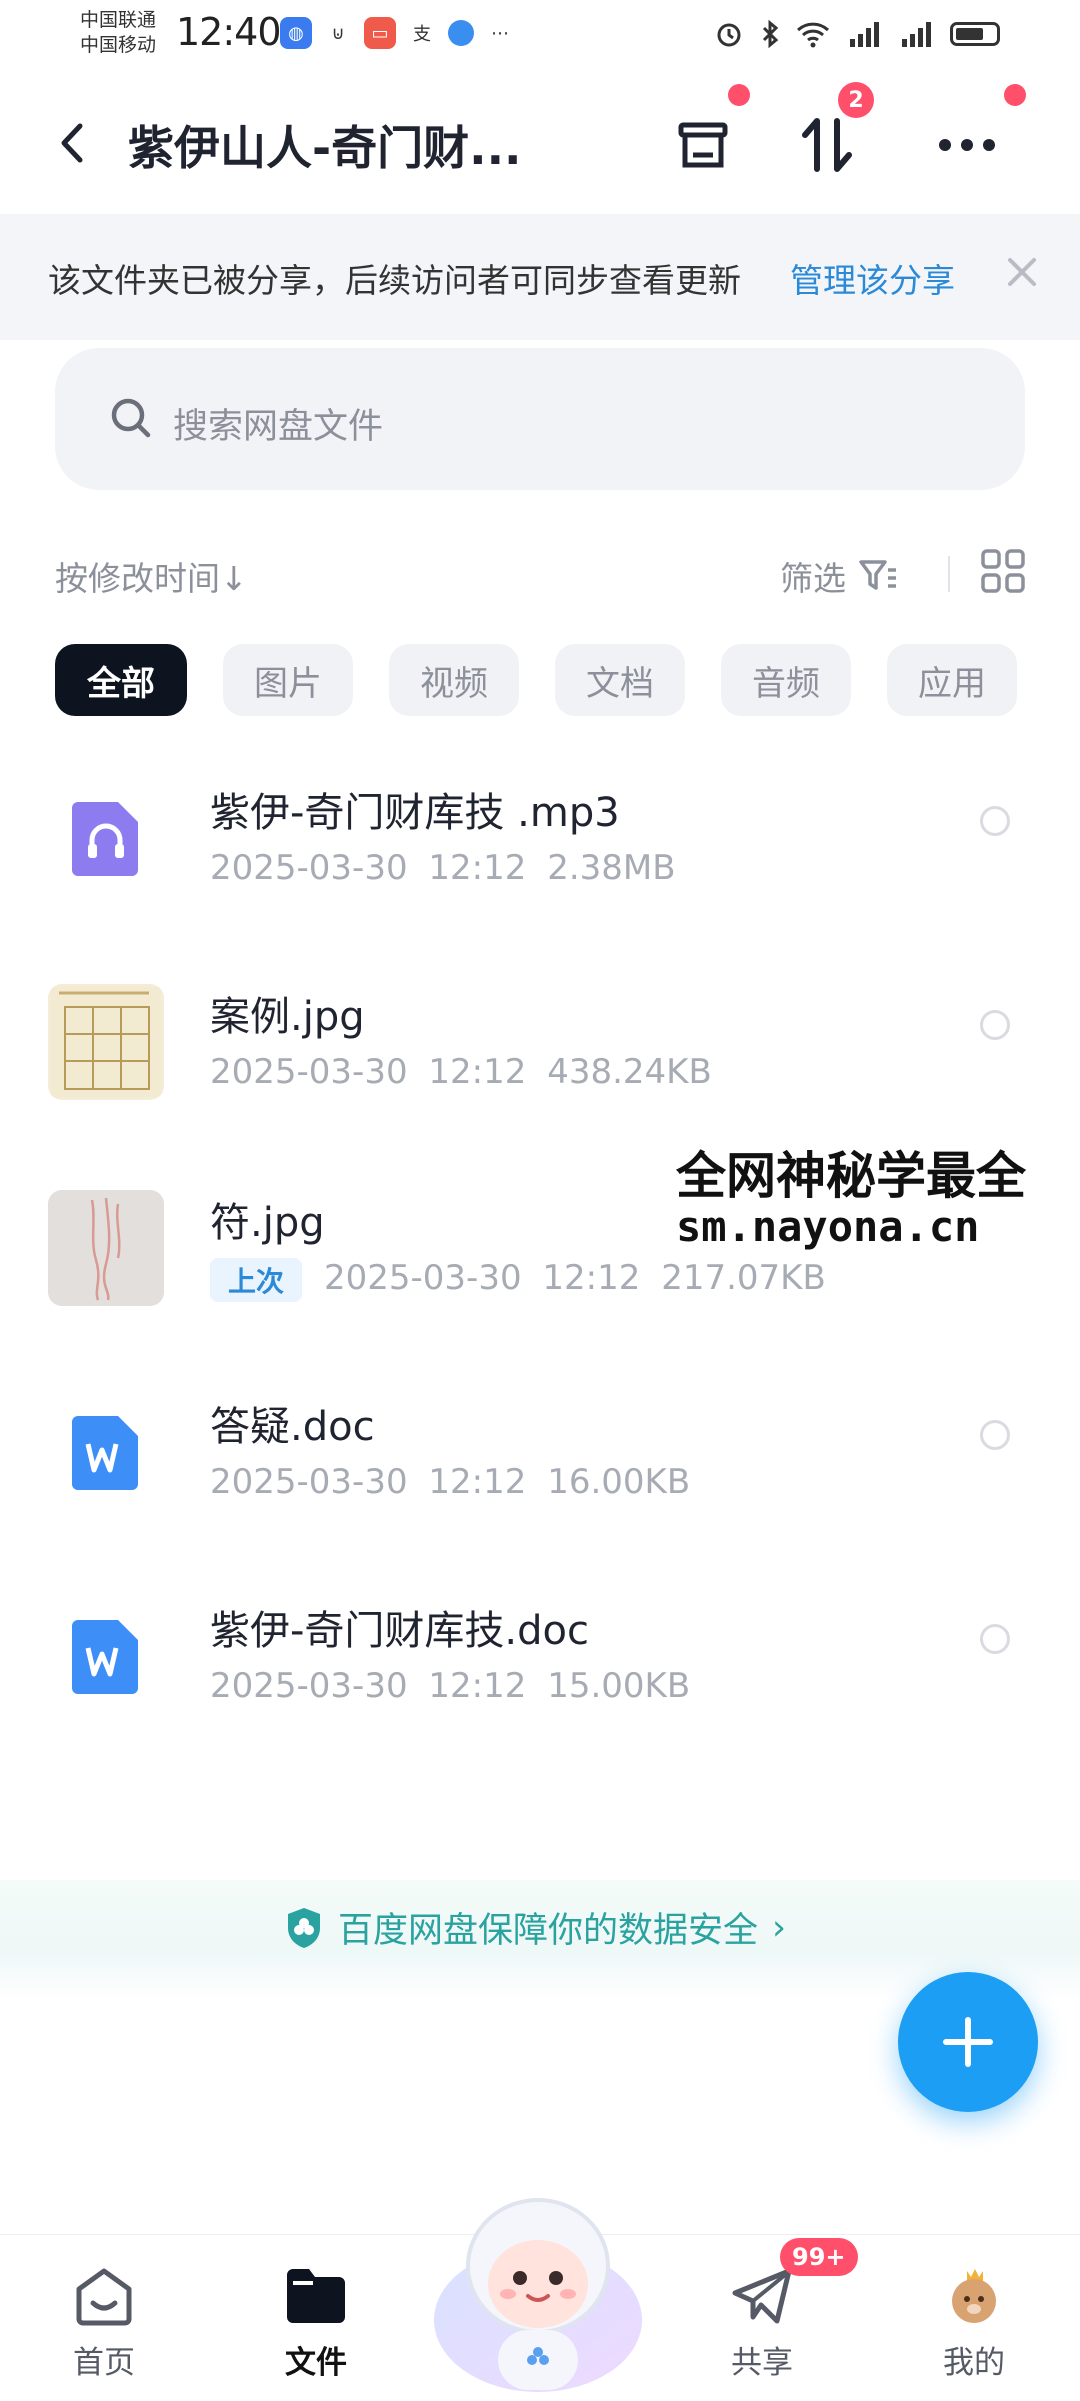  What do you see at coordinates (974, 2296) in the screenshot?
I see `avatar-icon` at bounding box center [974, 2296].